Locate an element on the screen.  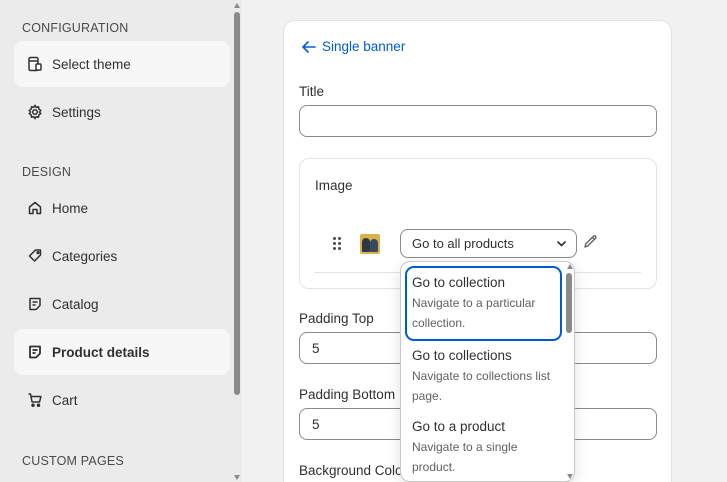
home-icon is located at coordinates (35, 208).